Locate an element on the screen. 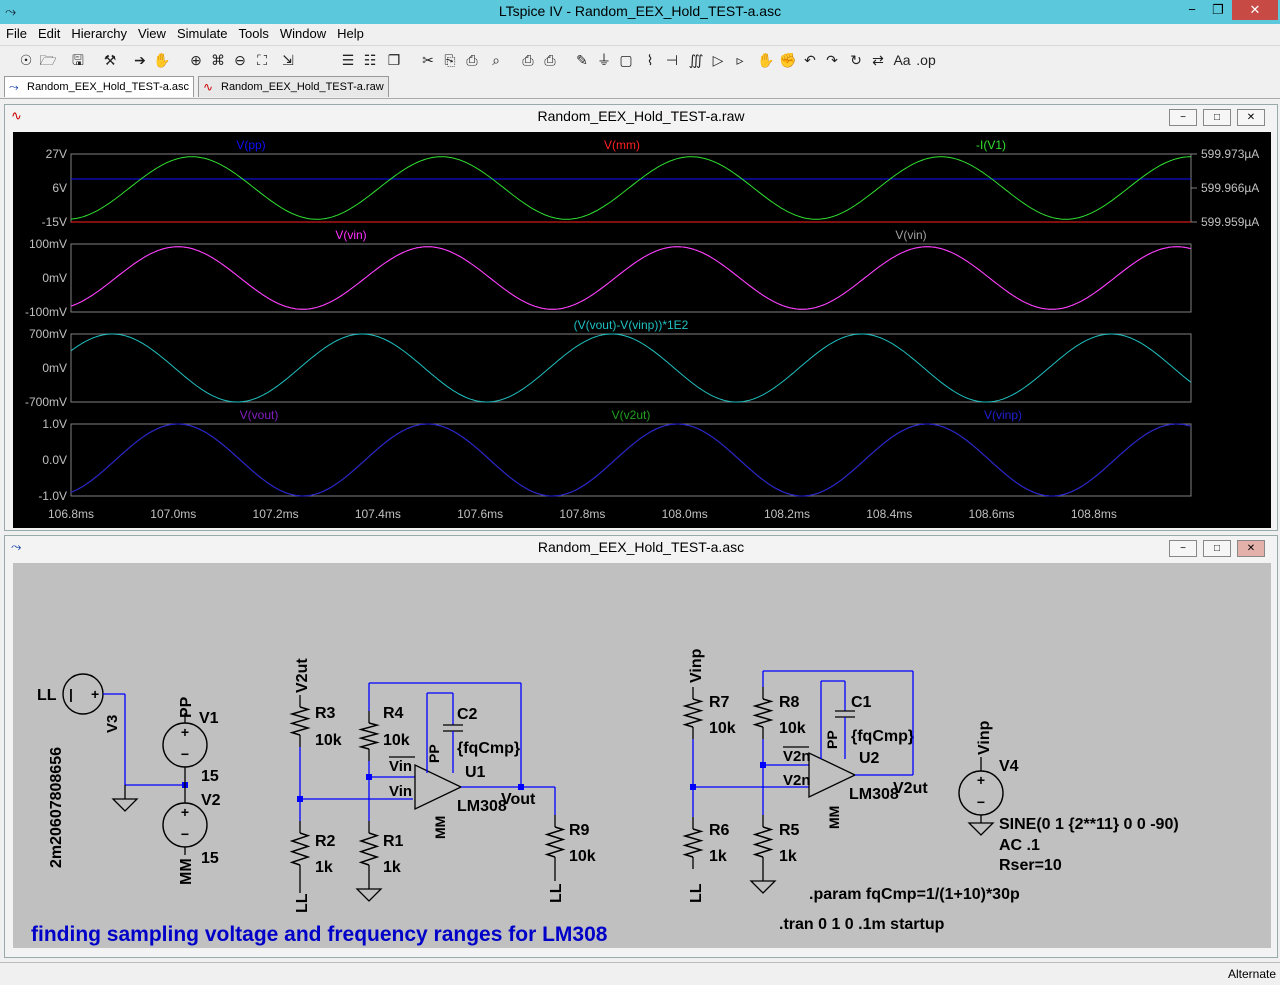 The height and width of the screenshot is (985, 1280). menu-window: Window is located at coordinates (302, 33).